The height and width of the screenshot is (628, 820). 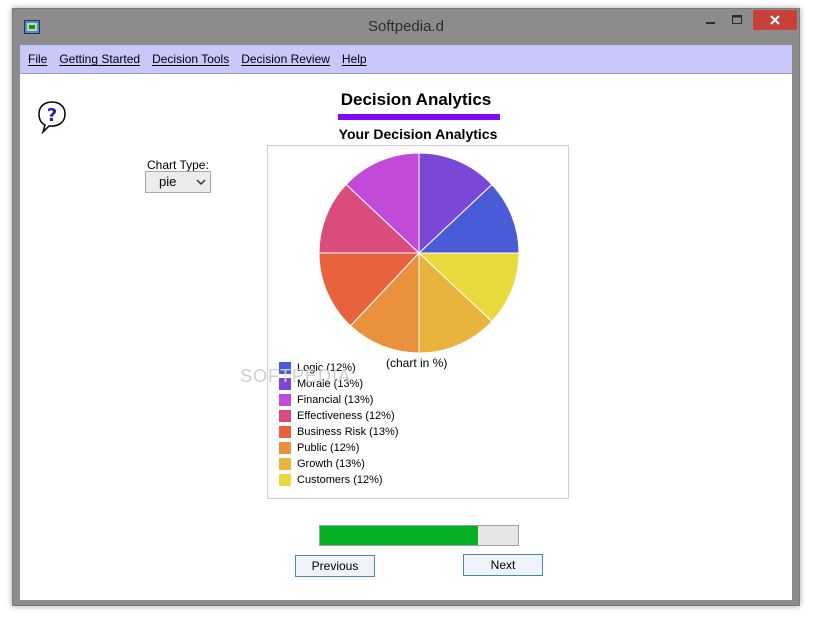 I want to click on menu-getting-started: Getting Started, so click(x=99, y=59).